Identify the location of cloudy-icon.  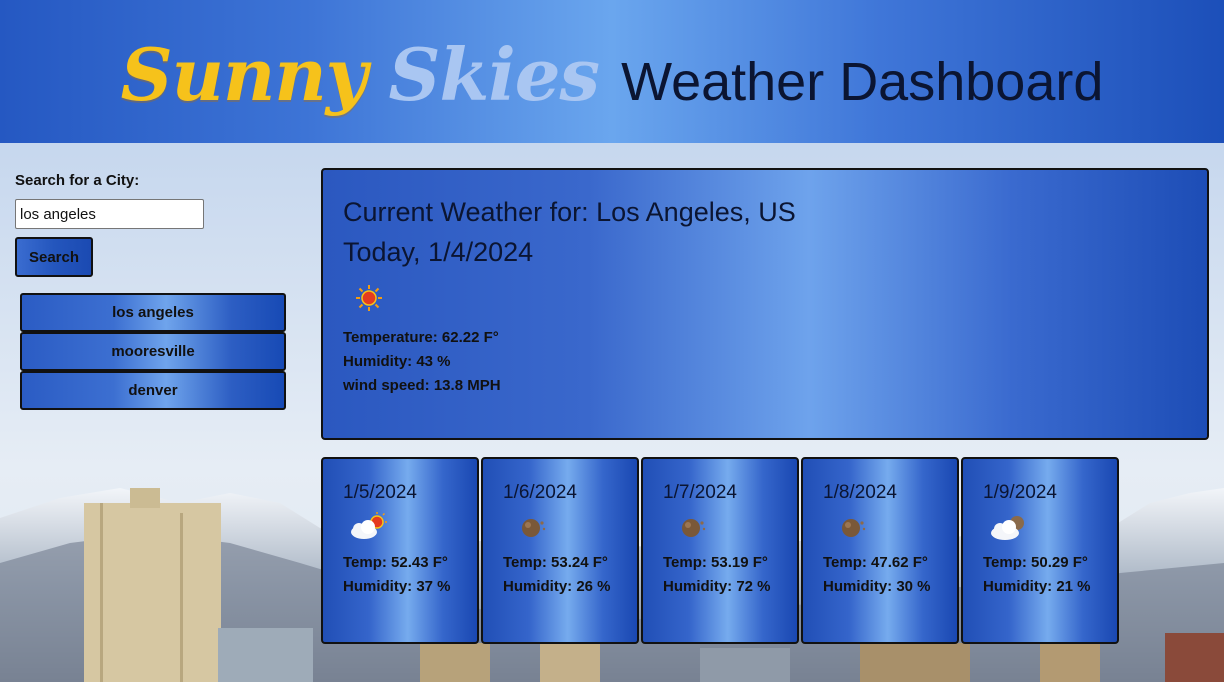
(1008, 527).